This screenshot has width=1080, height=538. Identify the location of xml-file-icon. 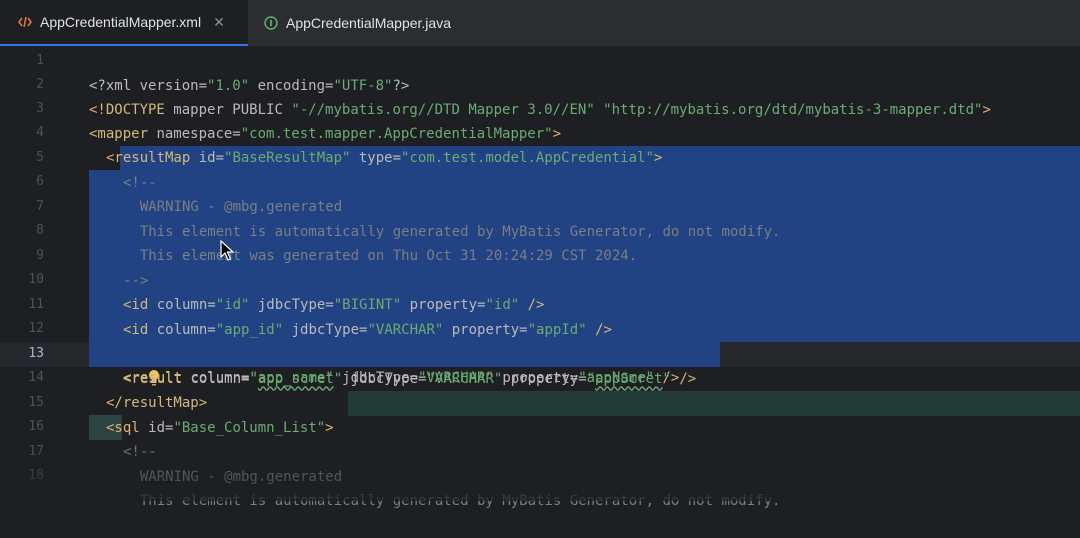
(25, 22).